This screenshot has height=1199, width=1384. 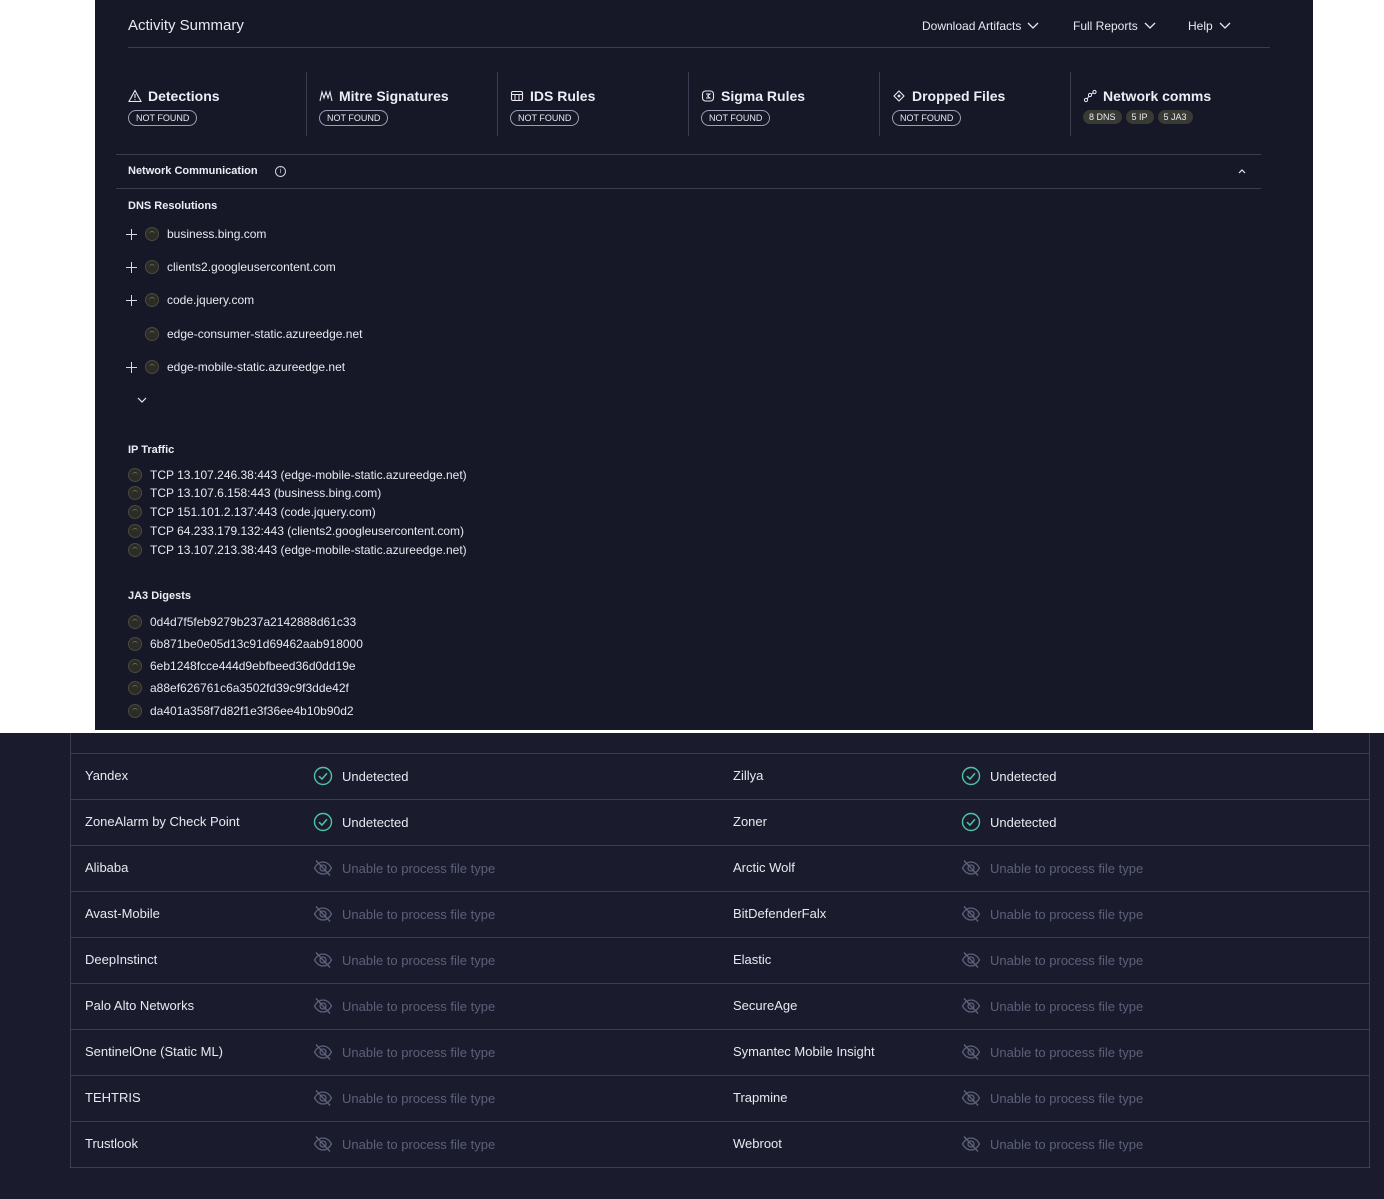 I want to click on network-comms-card: Network comms 8 DNS 5 IP 5 JA3, so click(x=1166, y=104).